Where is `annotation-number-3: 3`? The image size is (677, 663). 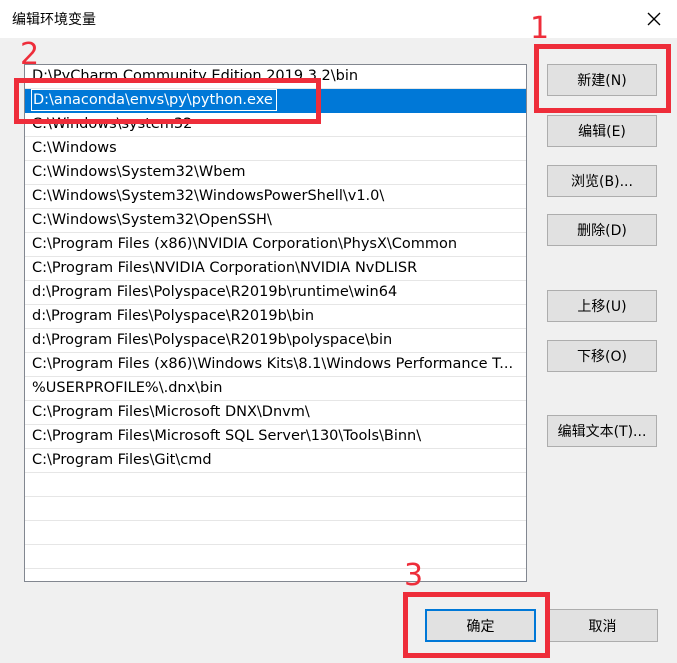
annotation-number-3: 3 is located at coordinates (414, 575).